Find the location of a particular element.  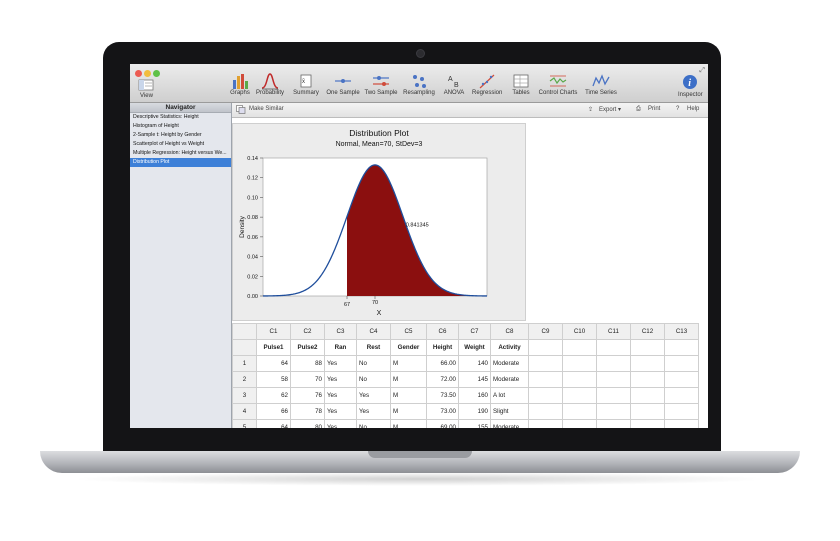

row-header: 3 is located at coordinates (244, 395).